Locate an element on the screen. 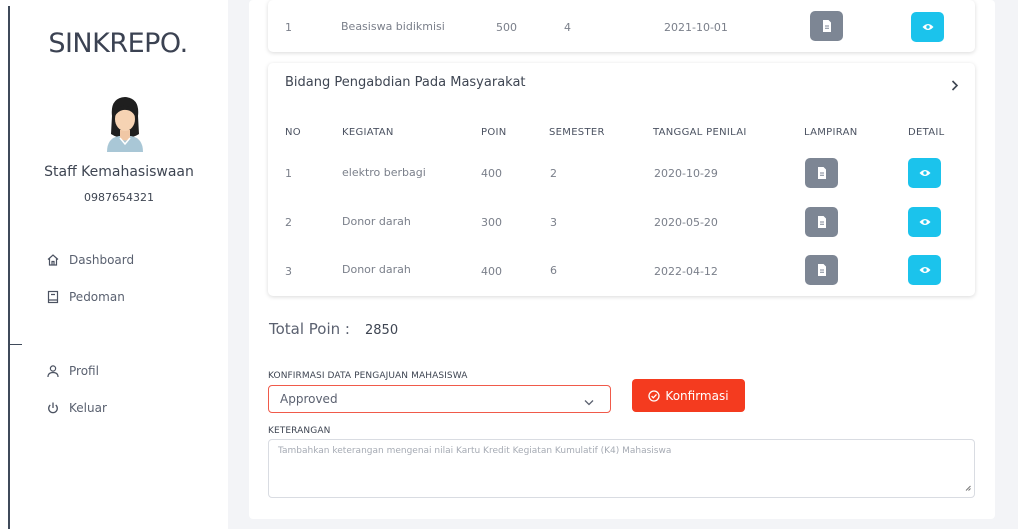  nav-keluar: Keluar is located at coordinates (76, 408).